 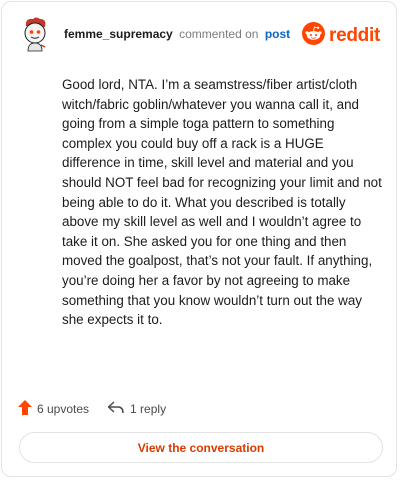 I want to click on reply-button: 1 reply, so click(x=137, y=409).